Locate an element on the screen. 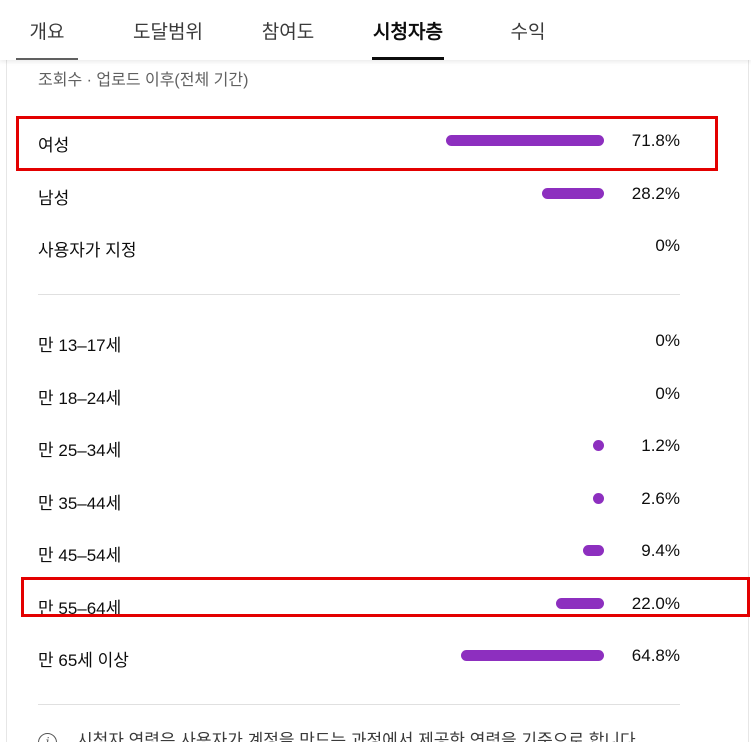  row-value: 28.2% is located at coordinates (655, 193).